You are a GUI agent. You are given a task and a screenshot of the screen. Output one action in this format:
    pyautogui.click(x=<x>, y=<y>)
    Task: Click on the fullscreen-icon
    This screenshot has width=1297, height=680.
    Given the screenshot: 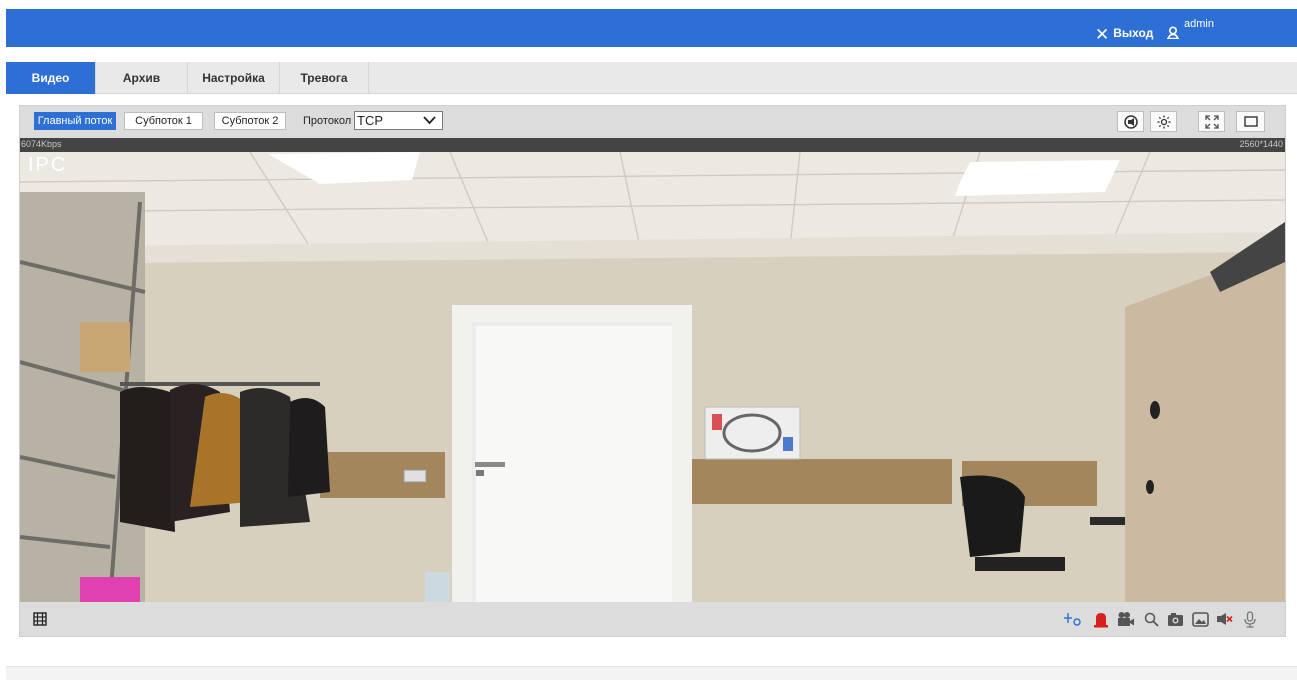 What is the action you would take?
    pyautogui.click(x=1211, y=121)
    